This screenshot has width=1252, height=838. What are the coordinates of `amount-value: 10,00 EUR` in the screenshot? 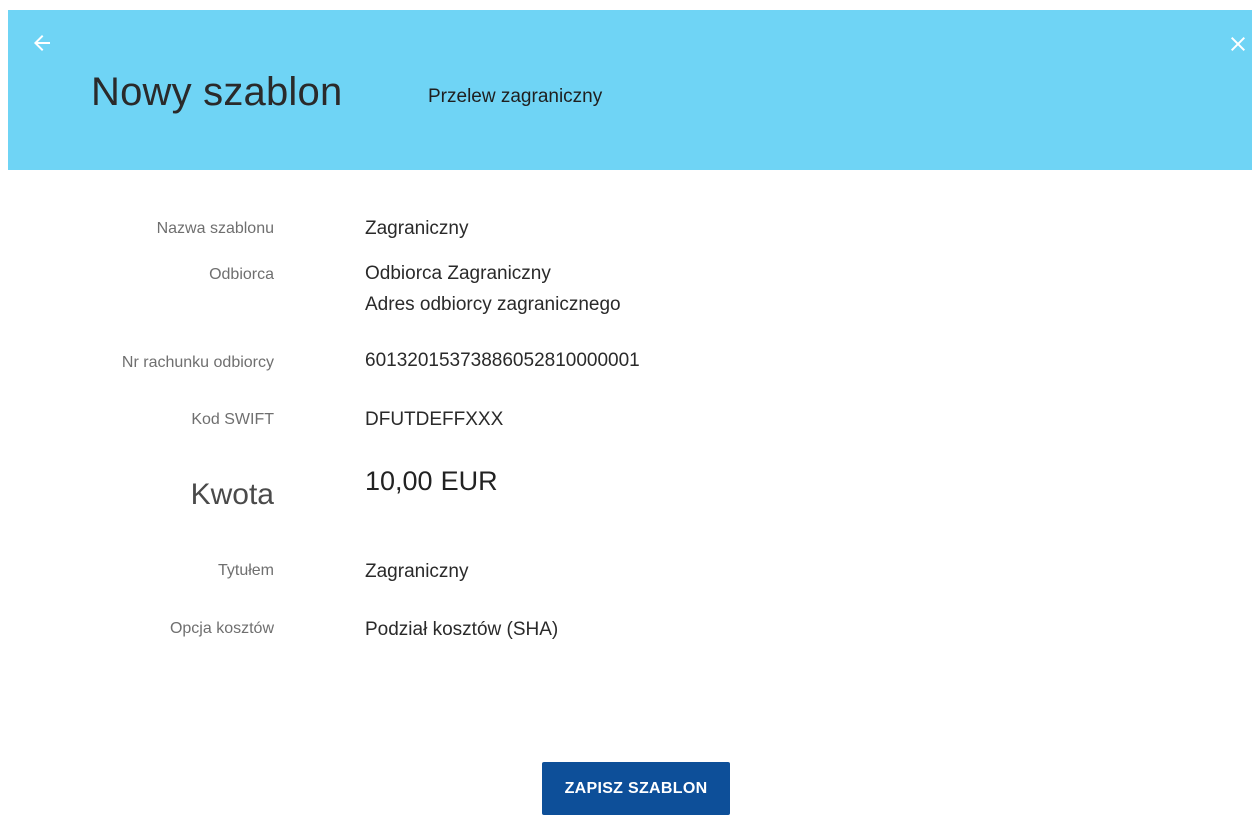 It's located at (431, 481).